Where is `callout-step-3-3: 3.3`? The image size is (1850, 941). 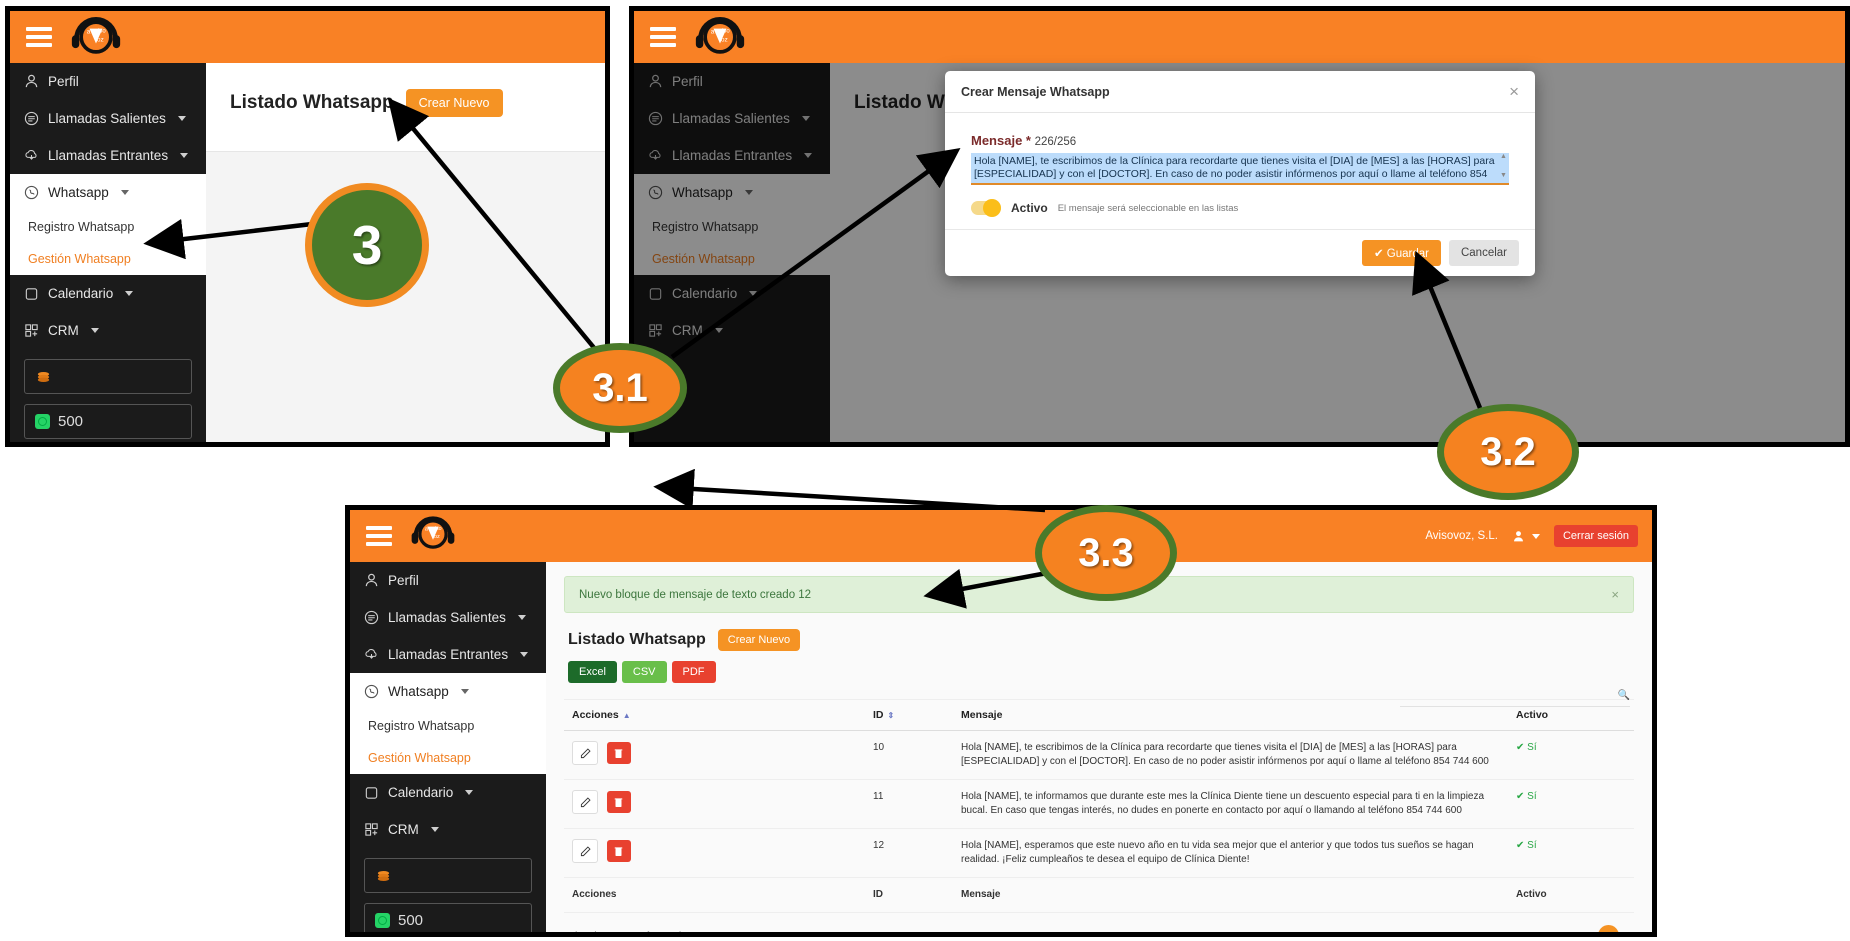
callout-step-3-3: 3.3 is located at coordinates (1106, 553).